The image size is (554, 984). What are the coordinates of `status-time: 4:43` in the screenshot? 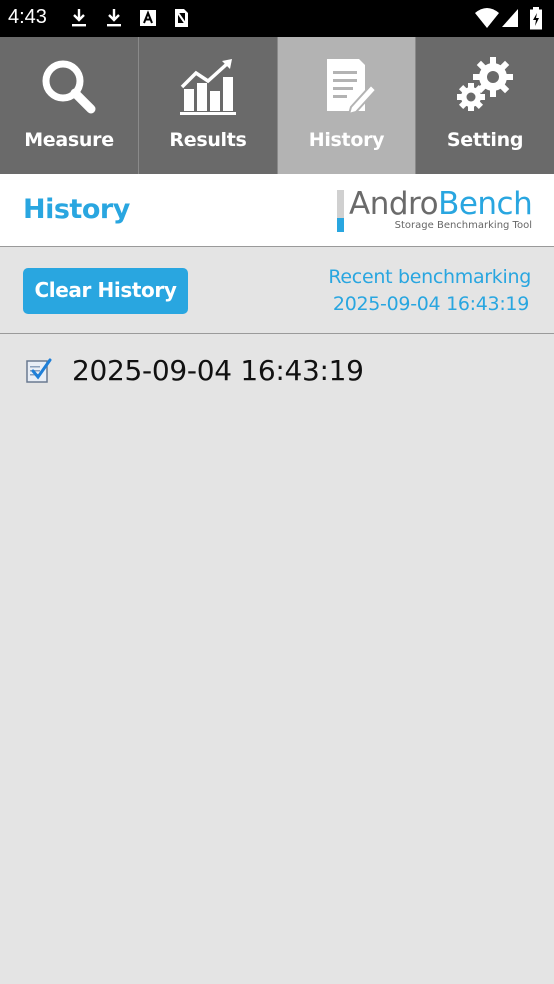 It's located at (27, 17).